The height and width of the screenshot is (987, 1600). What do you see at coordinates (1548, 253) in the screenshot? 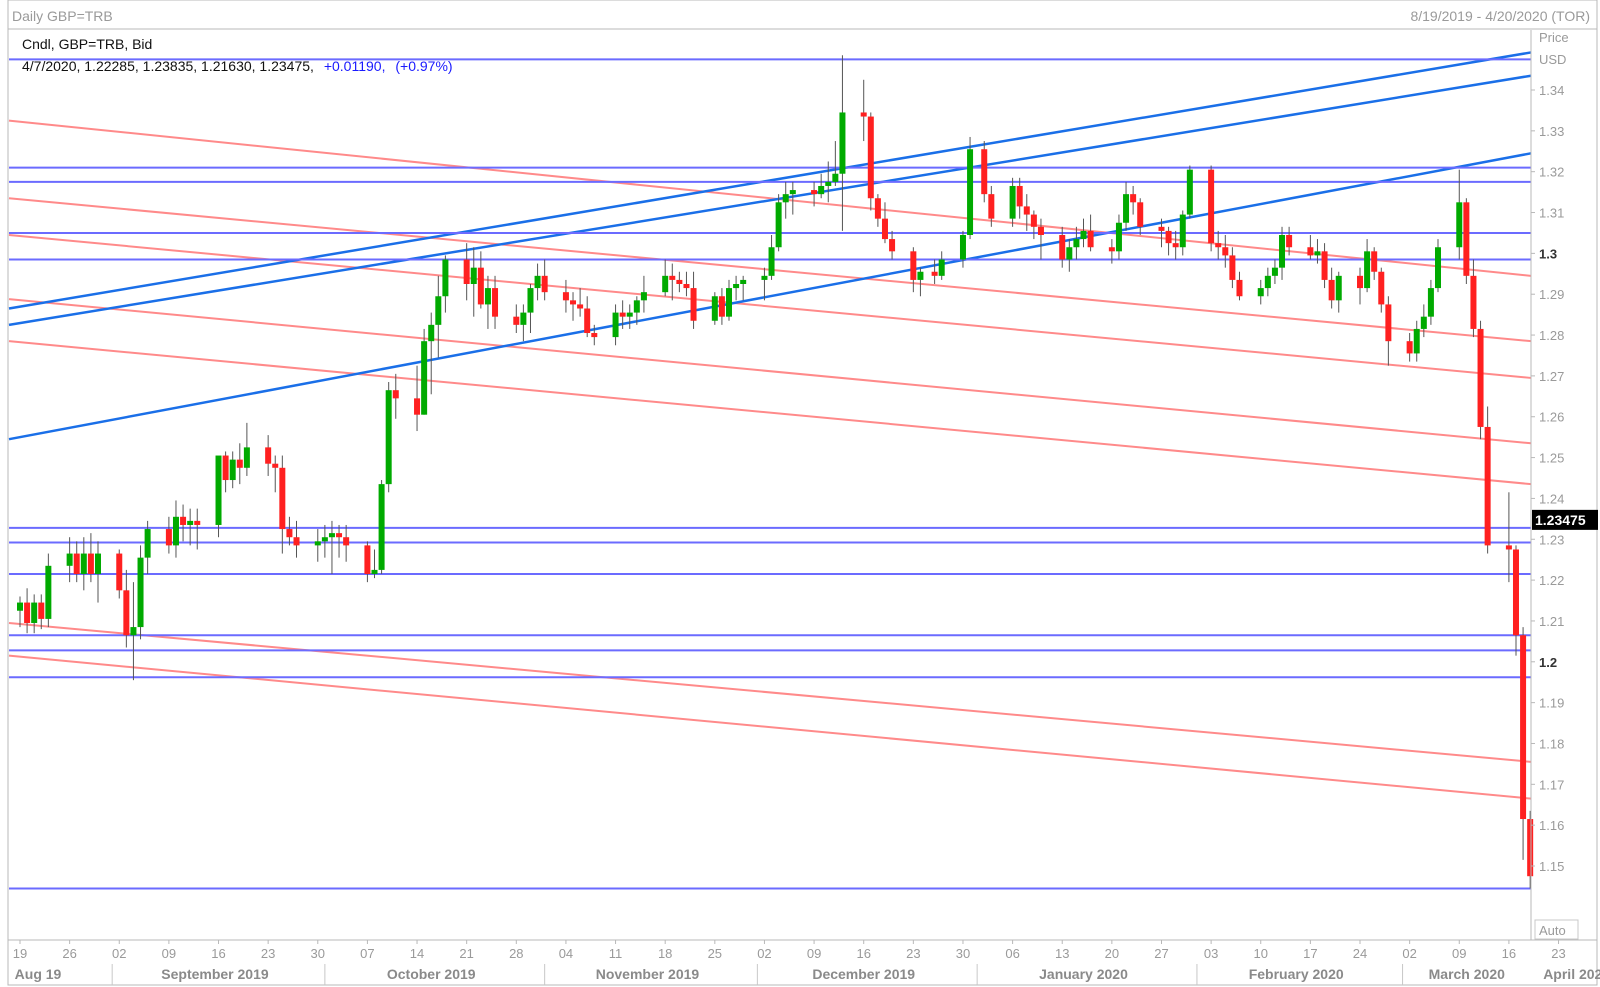
I see `price-tick-label: 1.3` at bounding box center [1548, 253].